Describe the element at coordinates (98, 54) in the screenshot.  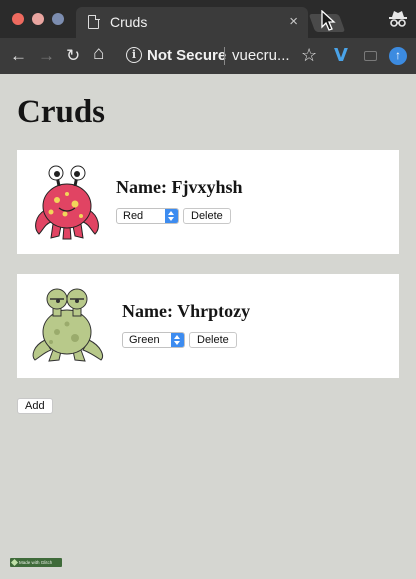
I see `home-icon: ⌂` at that location.